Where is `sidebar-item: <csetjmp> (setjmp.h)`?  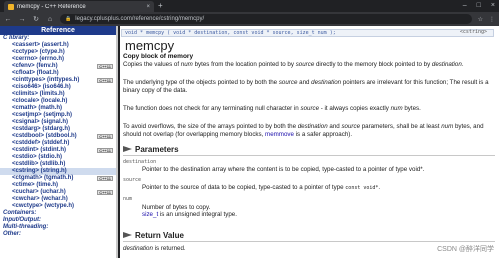
sidebar-item: <csetjmp> (setjmp.h) is located at coordinates (58, 115).